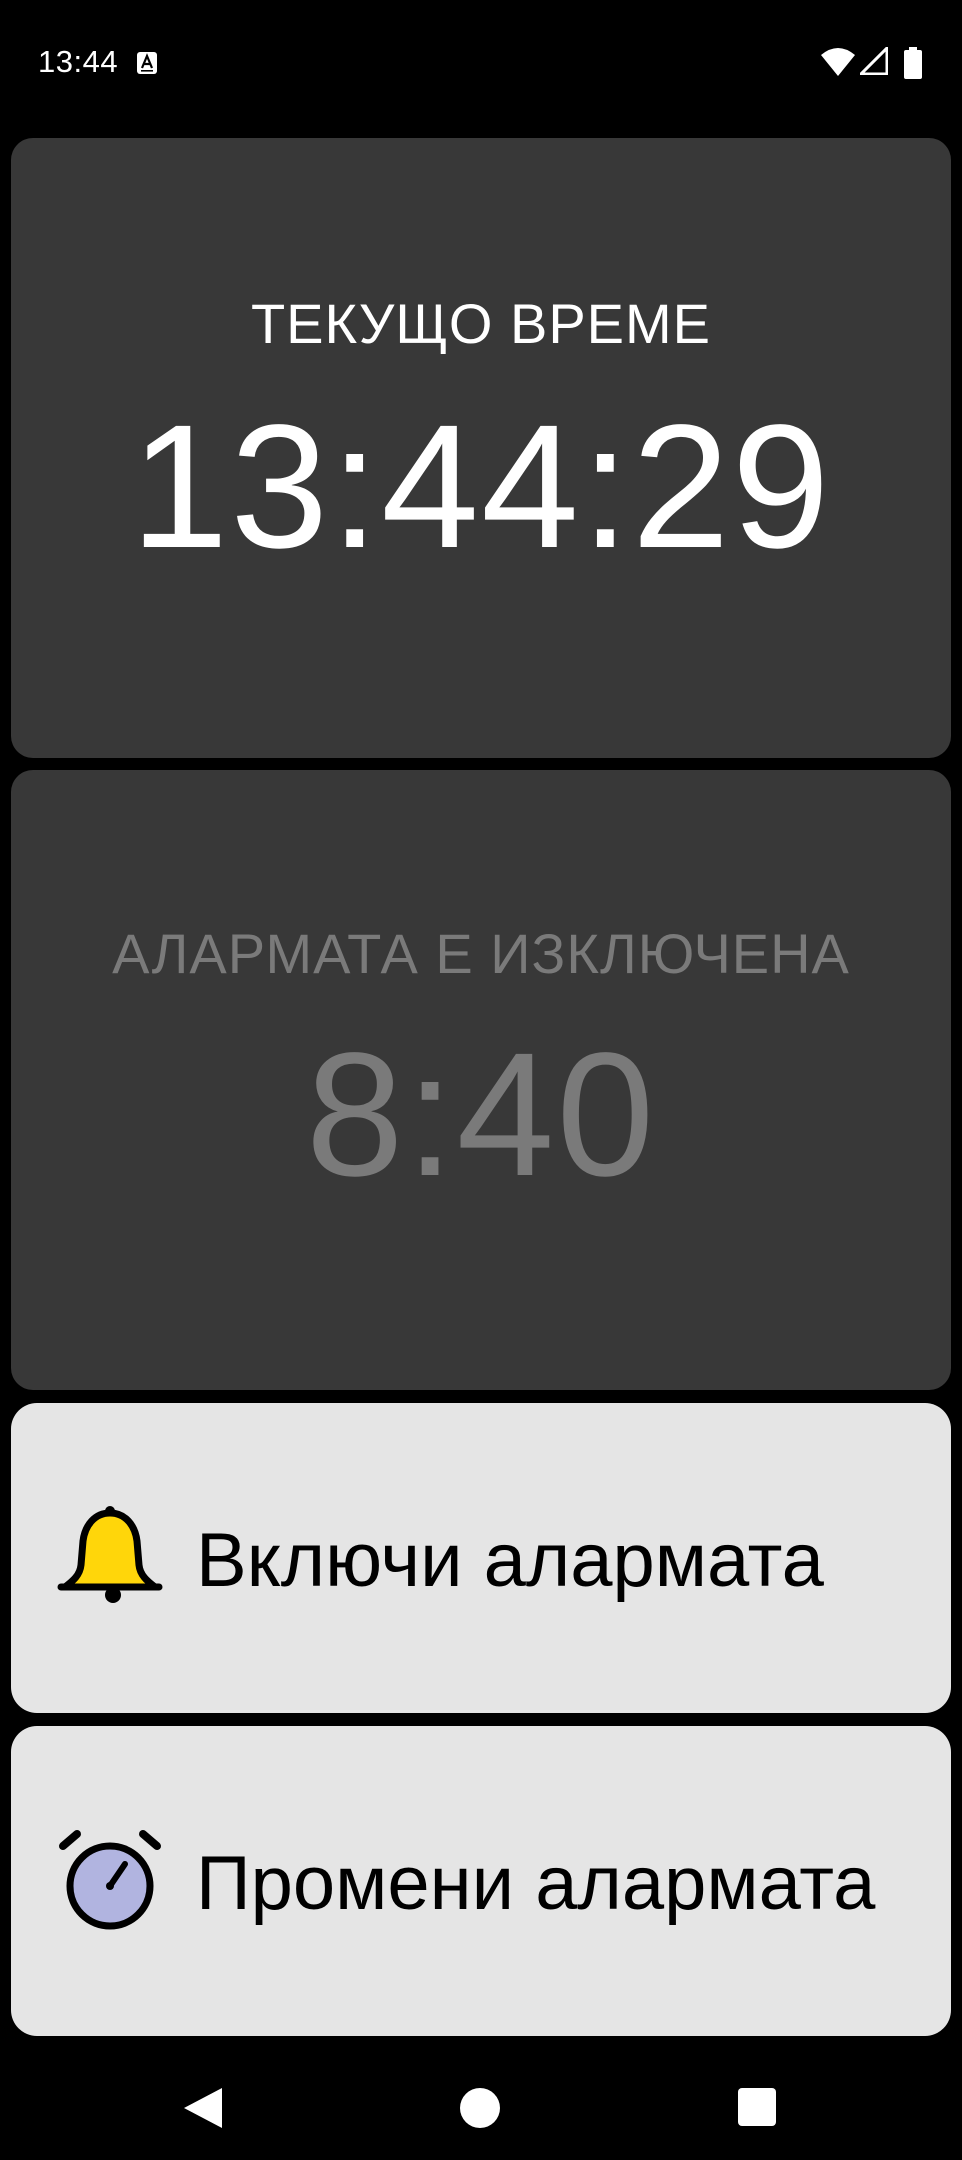 This screenshot has height=2160, width=962. What do you see at coordinates (147, 63) in the screenshot?
I see `font-icon` at bounding box center [147, 63].